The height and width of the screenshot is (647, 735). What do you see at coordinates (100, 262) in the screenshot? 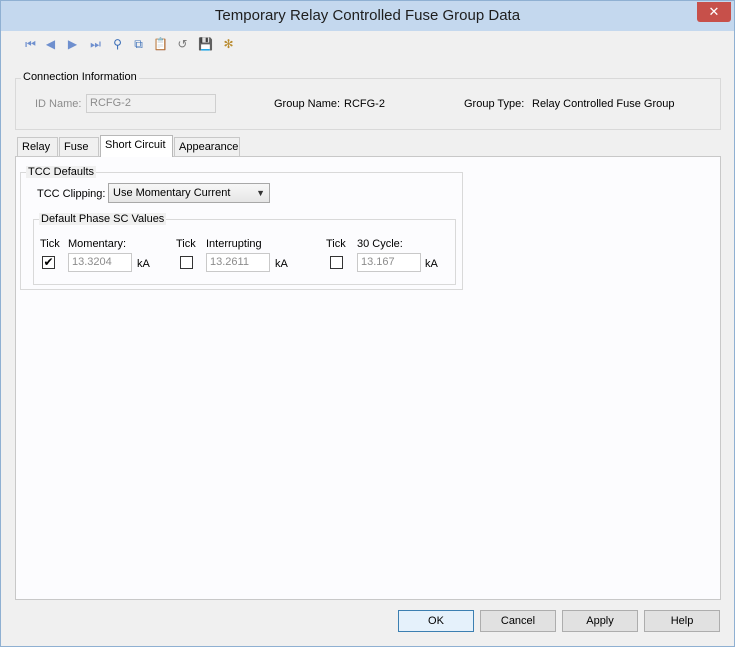
I see `momentary-value-field: 13.3204` at bounding box center [100, 262].